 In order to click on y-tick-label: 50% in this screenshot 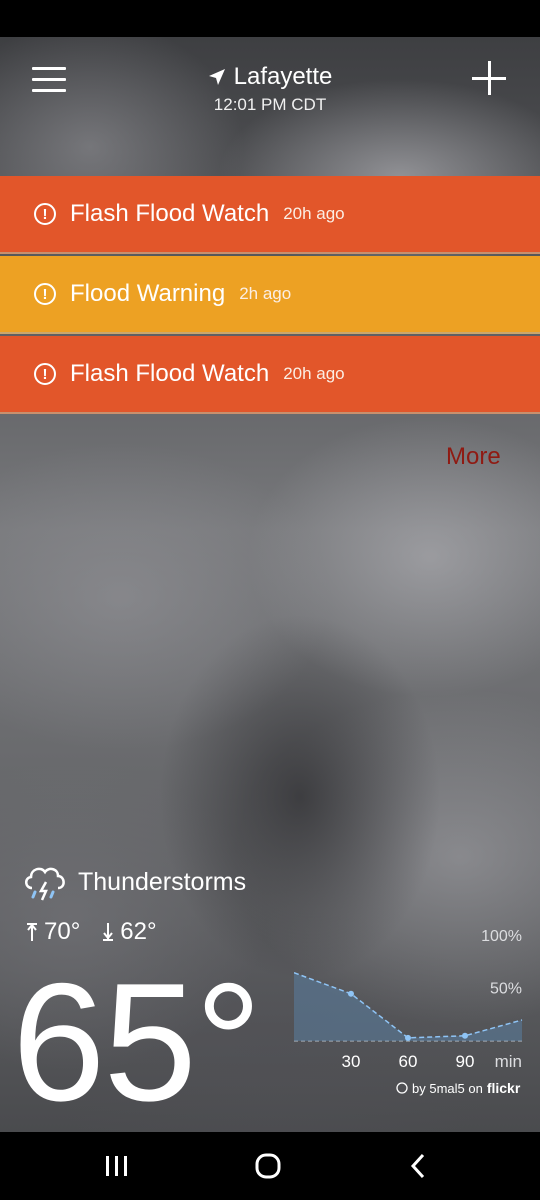, I will do `click(506, 989)`.